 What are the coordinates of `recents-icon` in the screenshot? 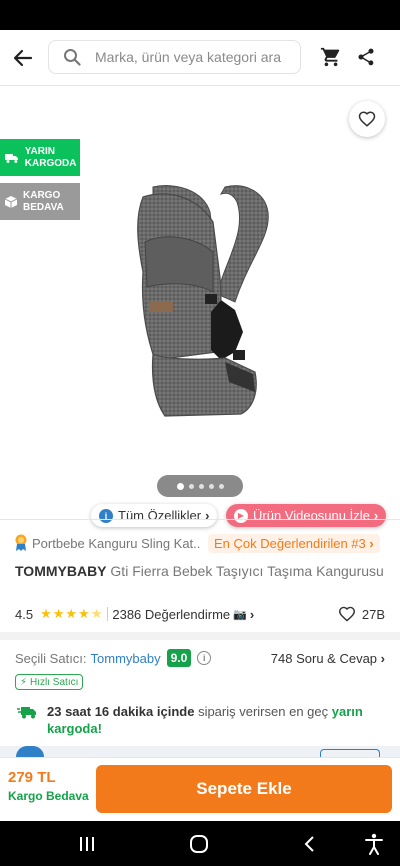 It's located at (87, 844).